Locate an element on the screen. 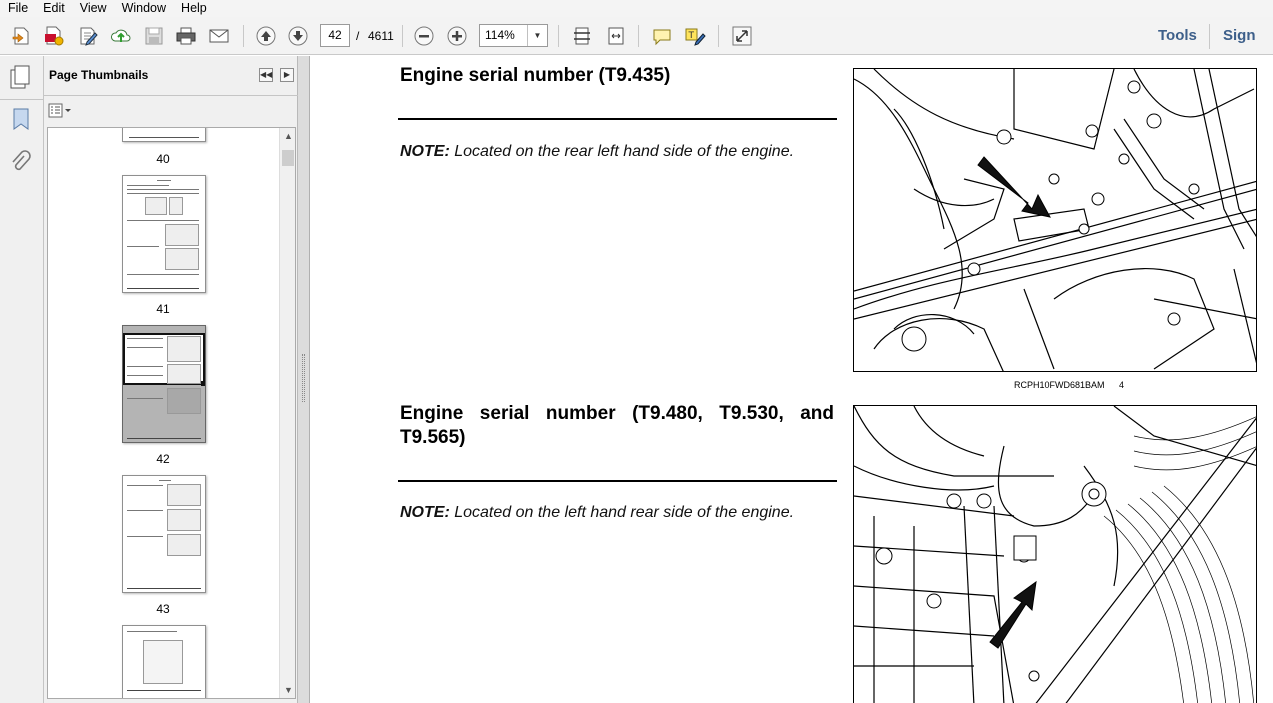 The image size is (1273, 703). chevron-down-icon: ▼ is located at coordinates (537, 35).